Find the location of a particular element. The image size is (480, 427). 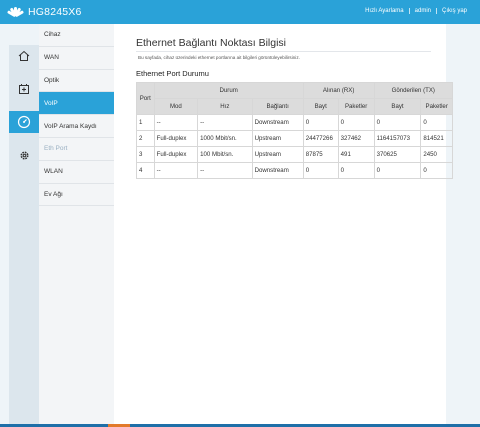

table-cell: 370625 is located at coordinates (397, 154).